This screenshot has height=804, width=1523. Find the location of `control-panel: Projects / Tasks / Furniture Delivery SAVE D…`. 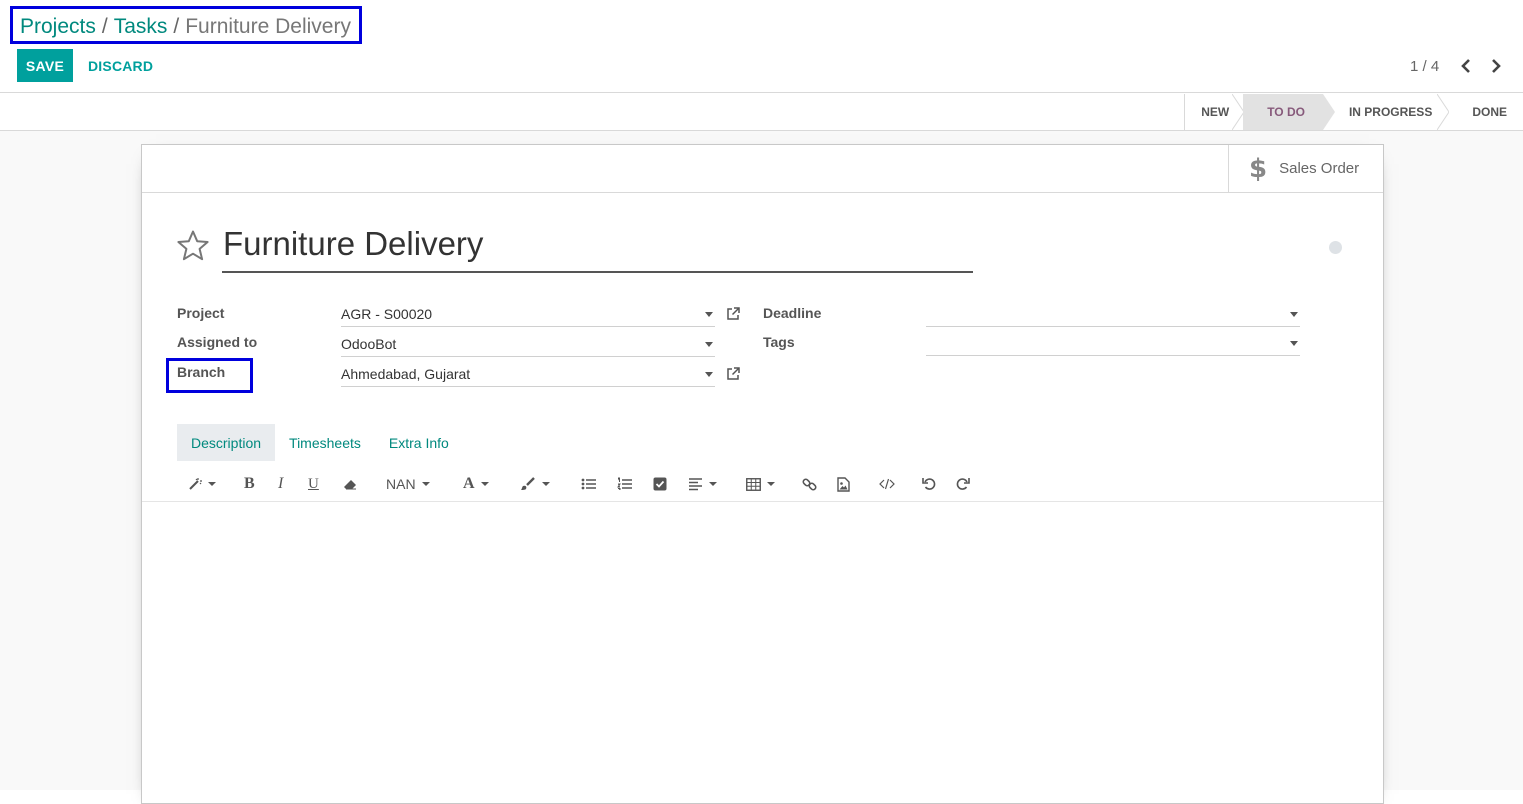

control-panel: Projects / Tasks / Furniture Delivery SAVE D… is located at coordinates (761, 46).